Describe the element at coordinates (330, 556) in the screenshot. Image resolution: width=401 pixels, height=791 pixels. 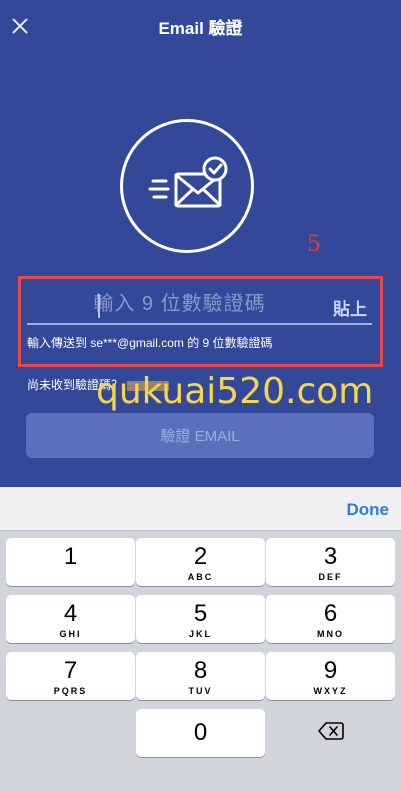
I see `key-number: 3` at that location.